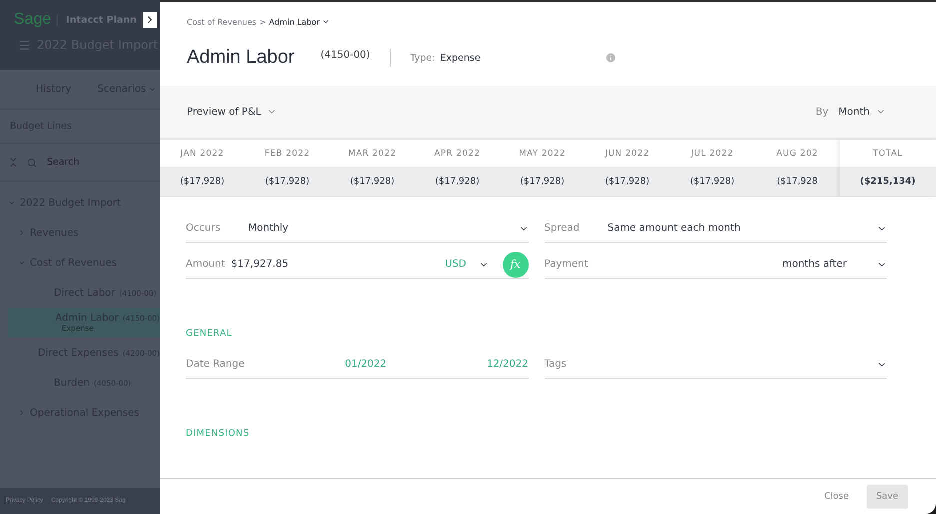 Image resolution: width=936 pixels, height=514 pixels. Describe the element at coordinates (372, 154) in the screenshot. I see `column-header: MAR 2022` at that location.